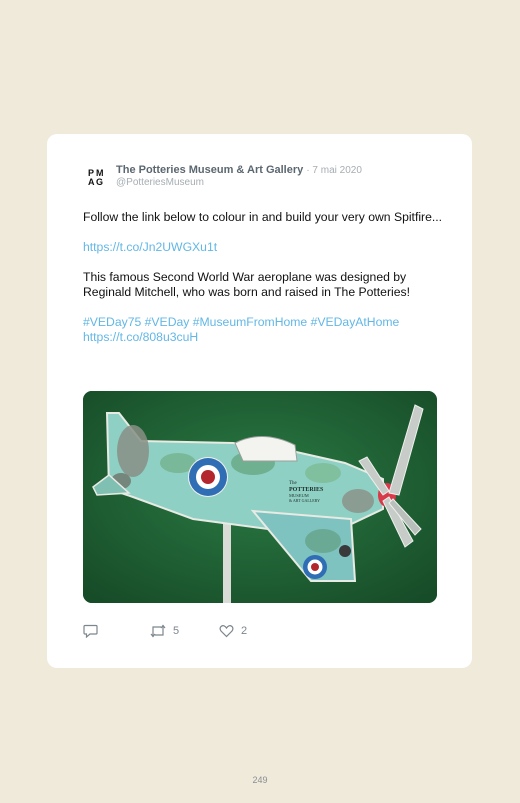  What do you see at coordinates (293, 483) in the screenshot?
I see `decal-line-1: The` at bounding box center [293, 483].